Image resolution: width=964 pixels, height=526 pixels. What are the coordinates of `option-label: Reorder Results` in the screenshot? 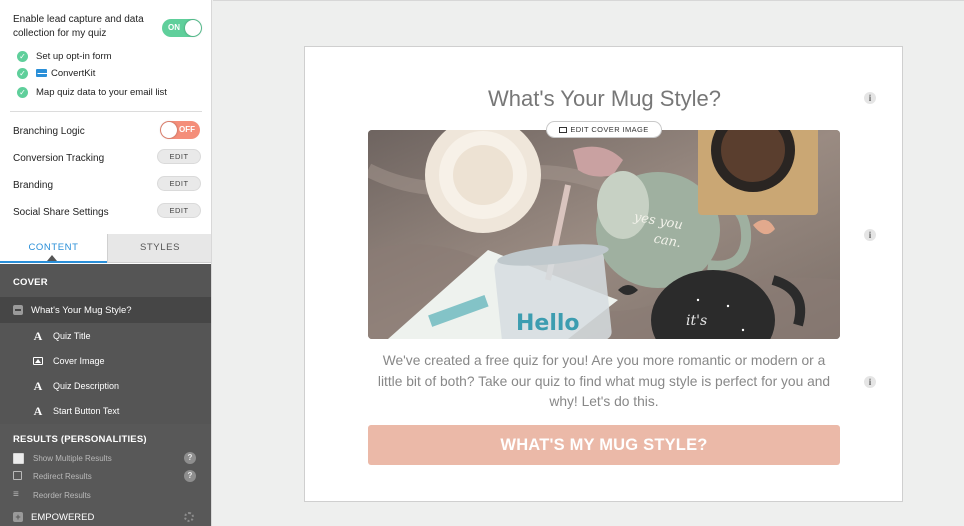 It's located at (62, 495).